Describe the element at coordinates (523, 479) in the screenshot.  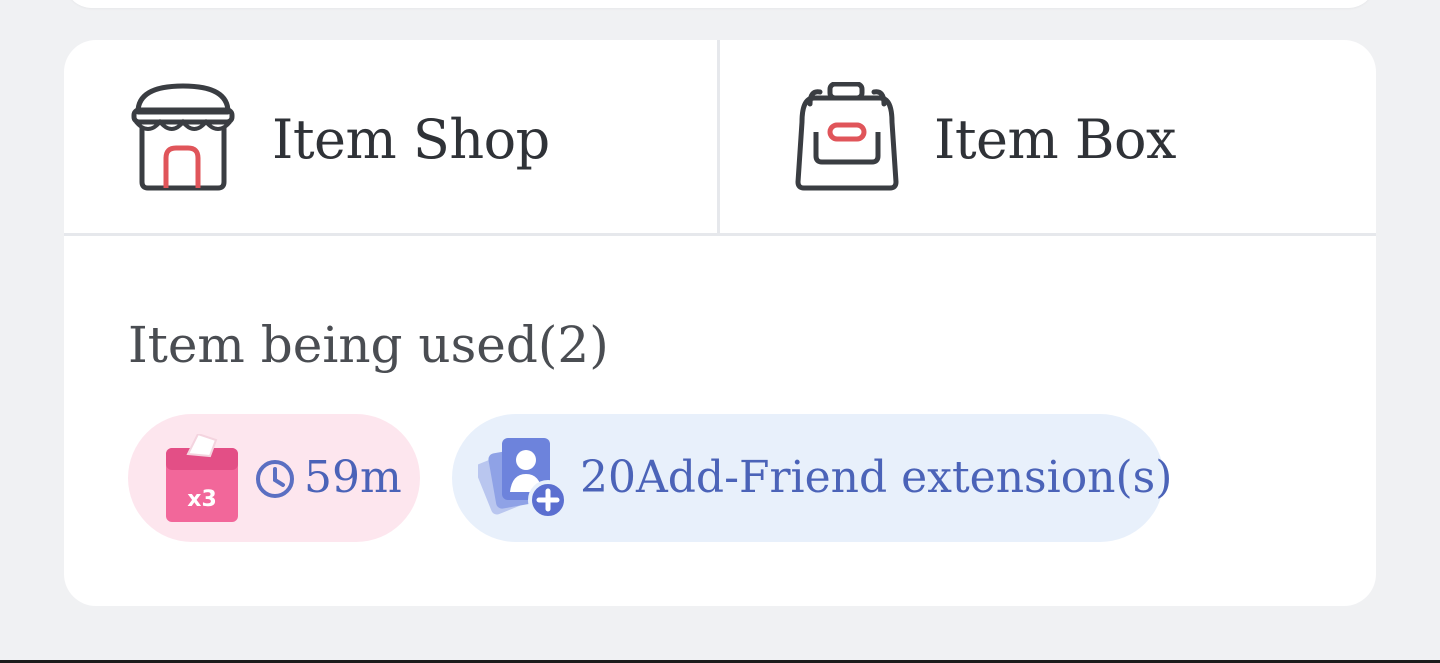
I see `add-friend-cards-icon` at that location.